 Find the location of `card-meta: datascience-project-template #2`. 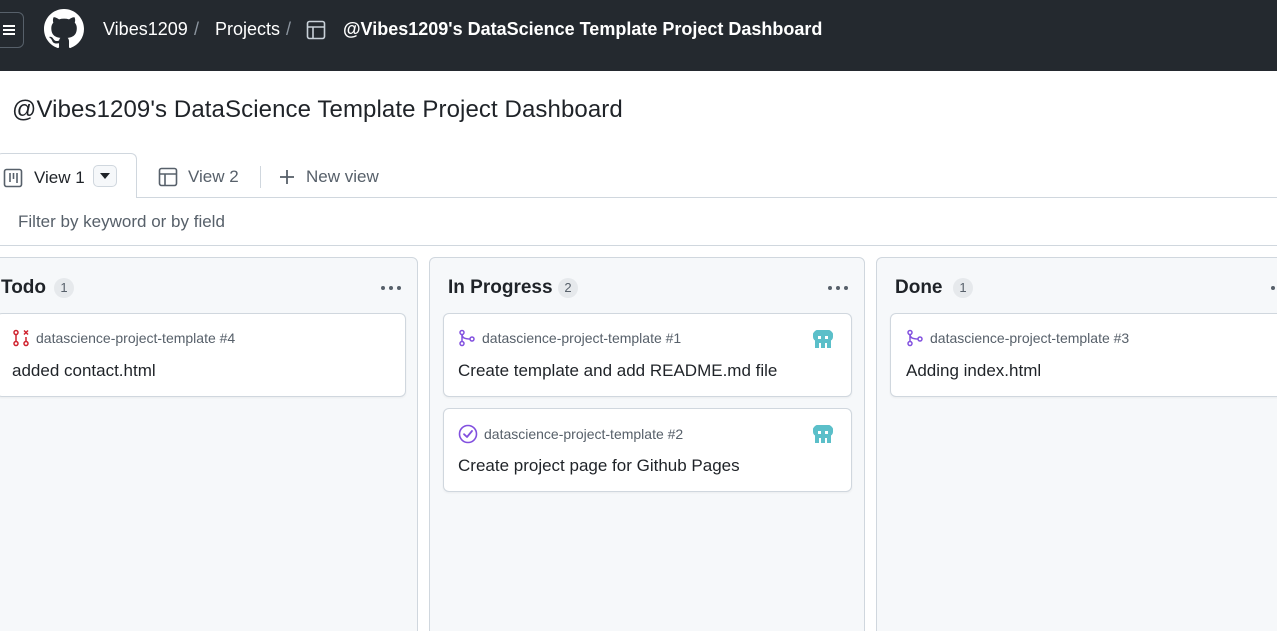

card-meta: datascience-project-template #2 is located at coordinates (570, 434).